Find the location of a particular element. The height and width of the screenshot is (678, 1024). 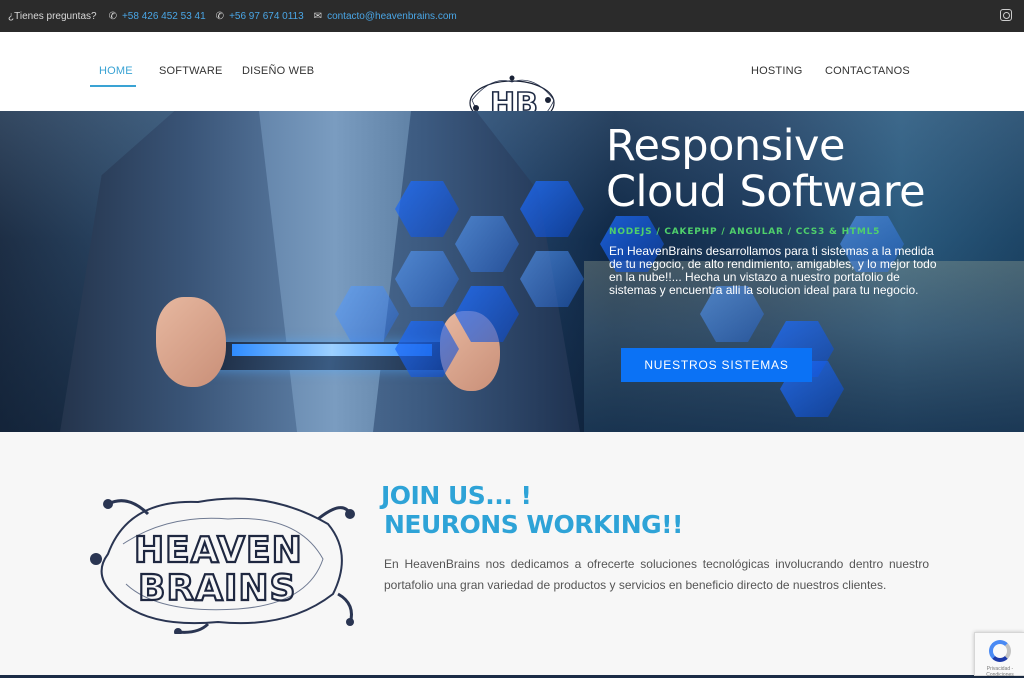

email-link: contacto@heavenbrains.com is located at coordinates (392, 16).